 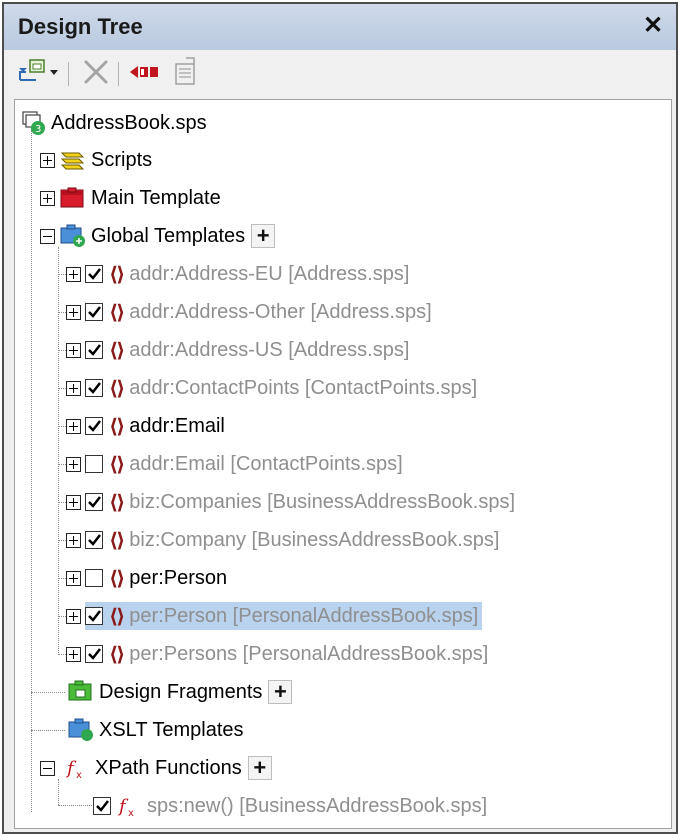 I want to click on global-template-item: ⟨⟩ addr:Email [ContactPoints.sps], so click(x=236, y=464).